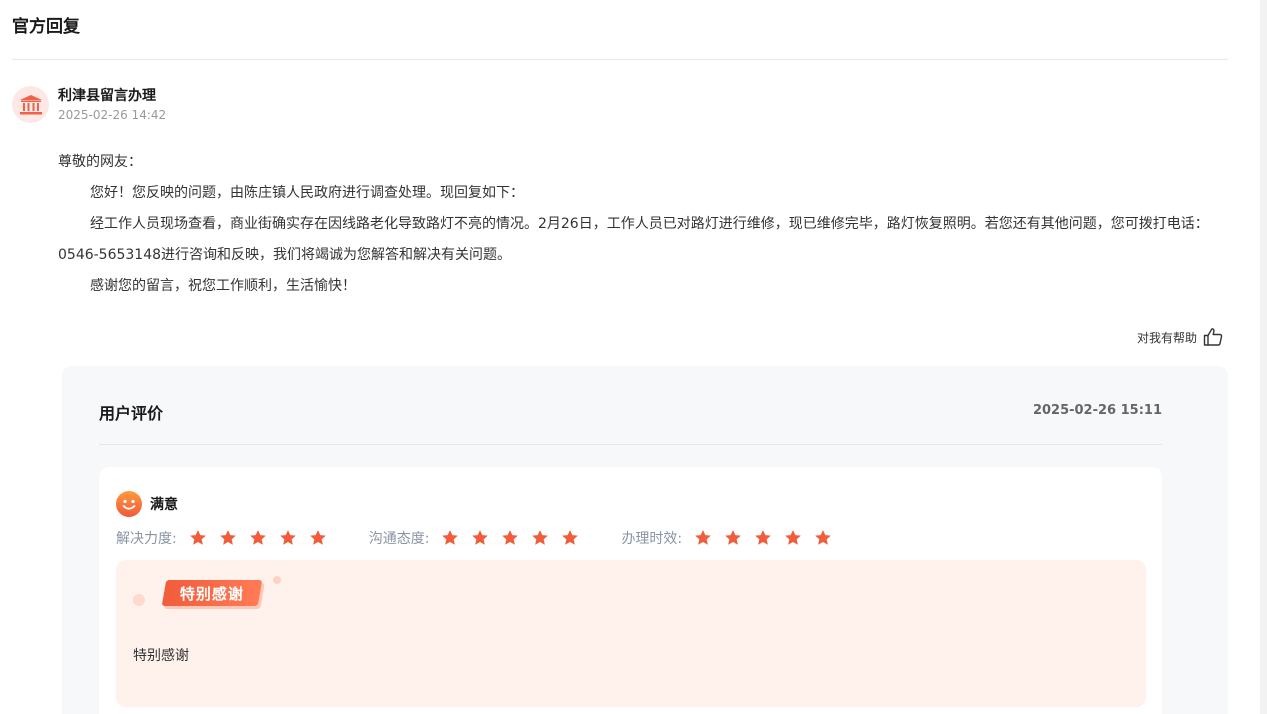 The image size is (1267, 714). I want to click on reply-greeting: 尊敬的网友：, so click(100, 162).